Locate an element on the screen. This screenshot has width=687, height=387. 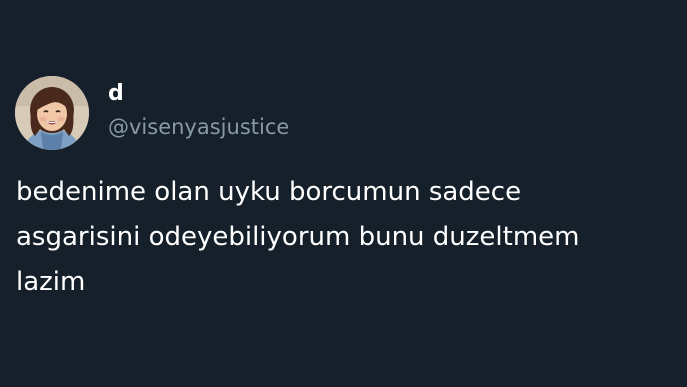
avatar is located at coordinates (52, 113).